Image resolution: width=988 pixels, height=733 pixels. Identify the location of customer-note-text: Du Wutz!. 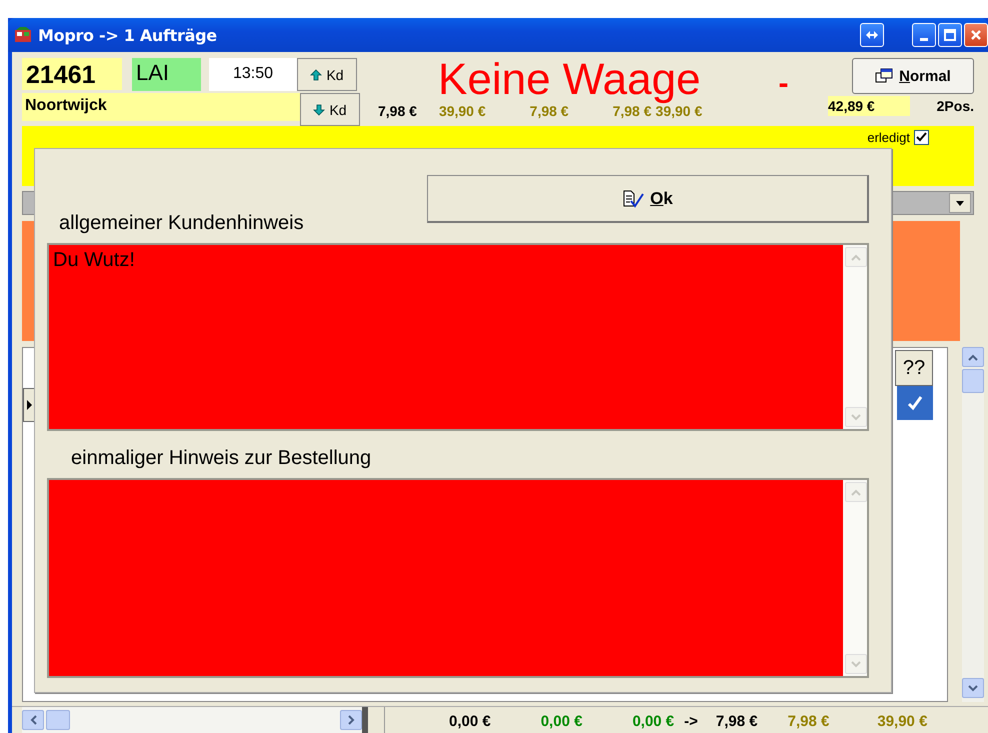
(94, 260).